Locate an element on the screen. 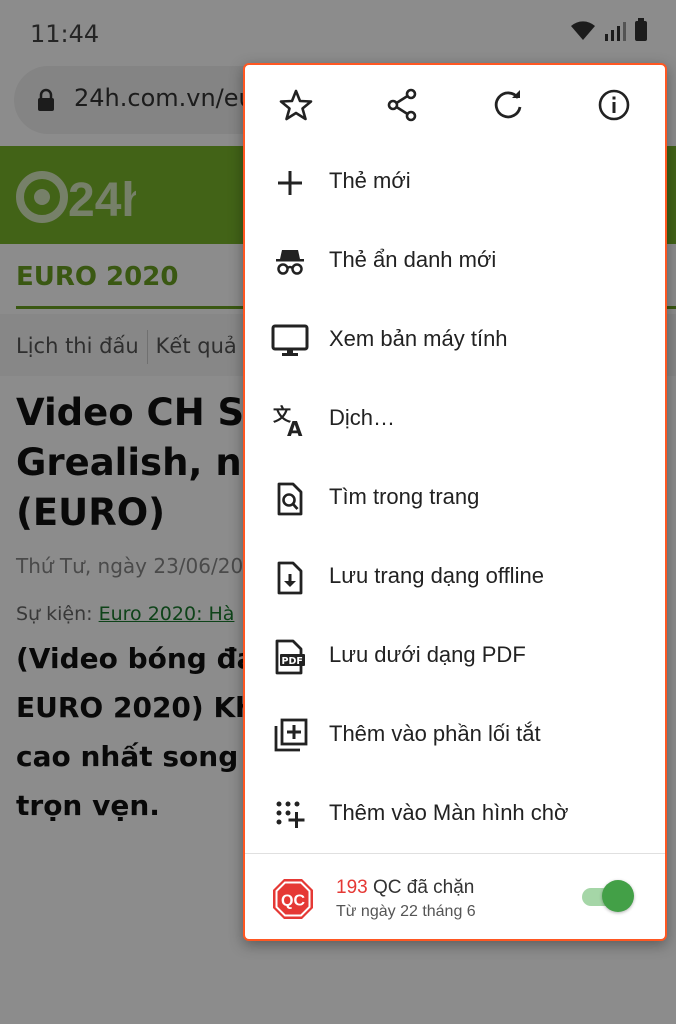 The image size is (676, 1024). ad-block-icon: QC is located at coordinates (293, 899).